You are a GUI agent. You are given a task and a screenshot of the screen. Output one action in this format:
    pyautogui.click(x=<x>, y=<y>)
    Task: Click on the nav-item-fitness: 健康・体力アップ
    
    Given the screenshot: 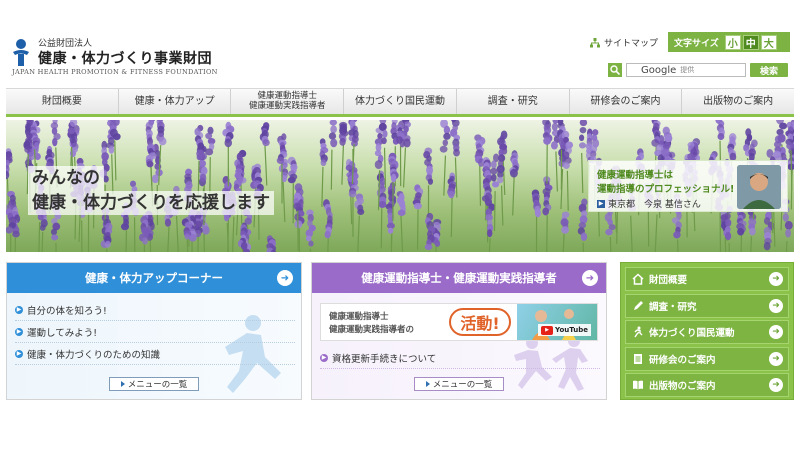 What is the action you would take?
    pyautogui.click(x=175, y=101)
    